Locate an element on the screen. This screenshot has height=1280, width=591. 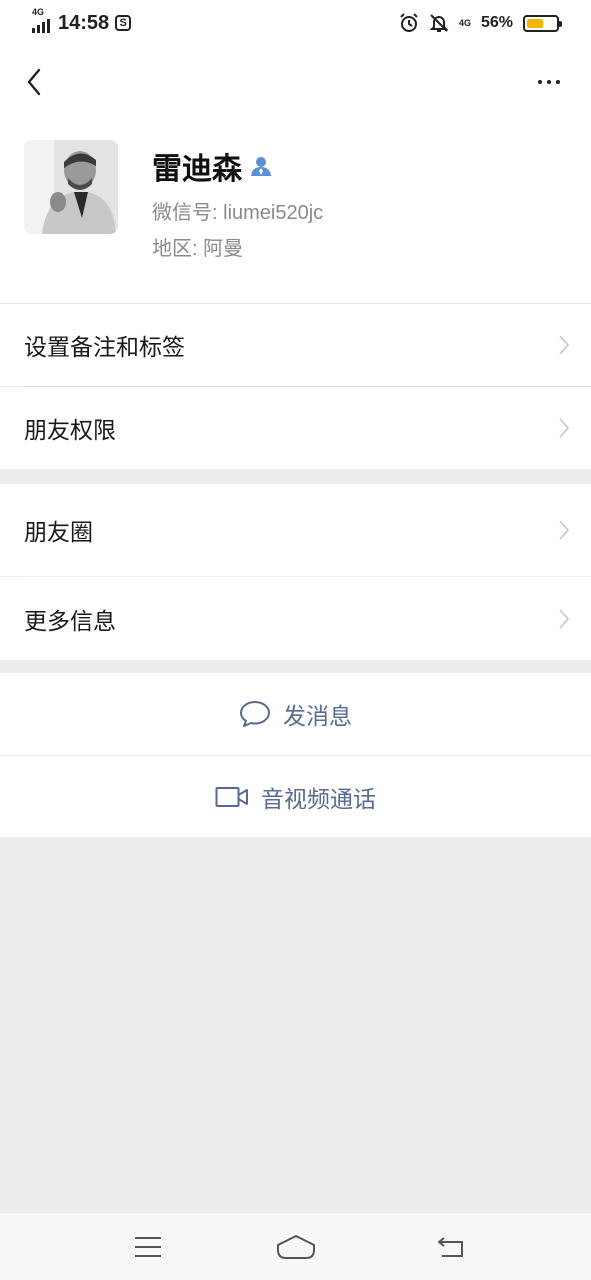
status-left: 4G 14:58 S is located at coordinates (82, 21).